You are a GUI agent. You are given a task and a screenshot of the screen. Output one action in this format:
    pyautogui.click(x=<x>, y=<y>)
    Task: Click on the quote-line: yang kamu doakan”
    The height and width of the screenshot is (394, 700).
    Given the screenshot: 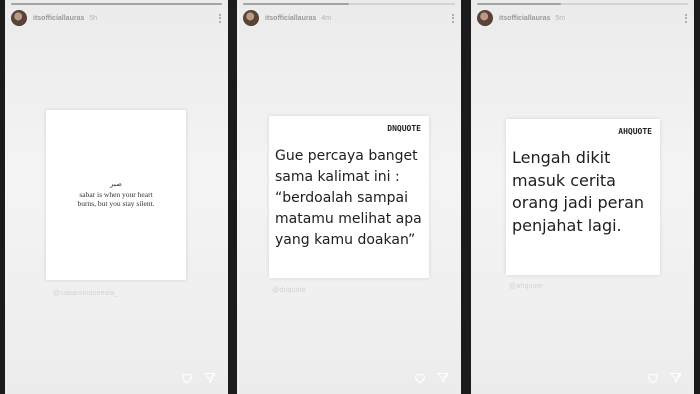 What is the action you would take?
    pyautogui.click(x=345, y=240)
    